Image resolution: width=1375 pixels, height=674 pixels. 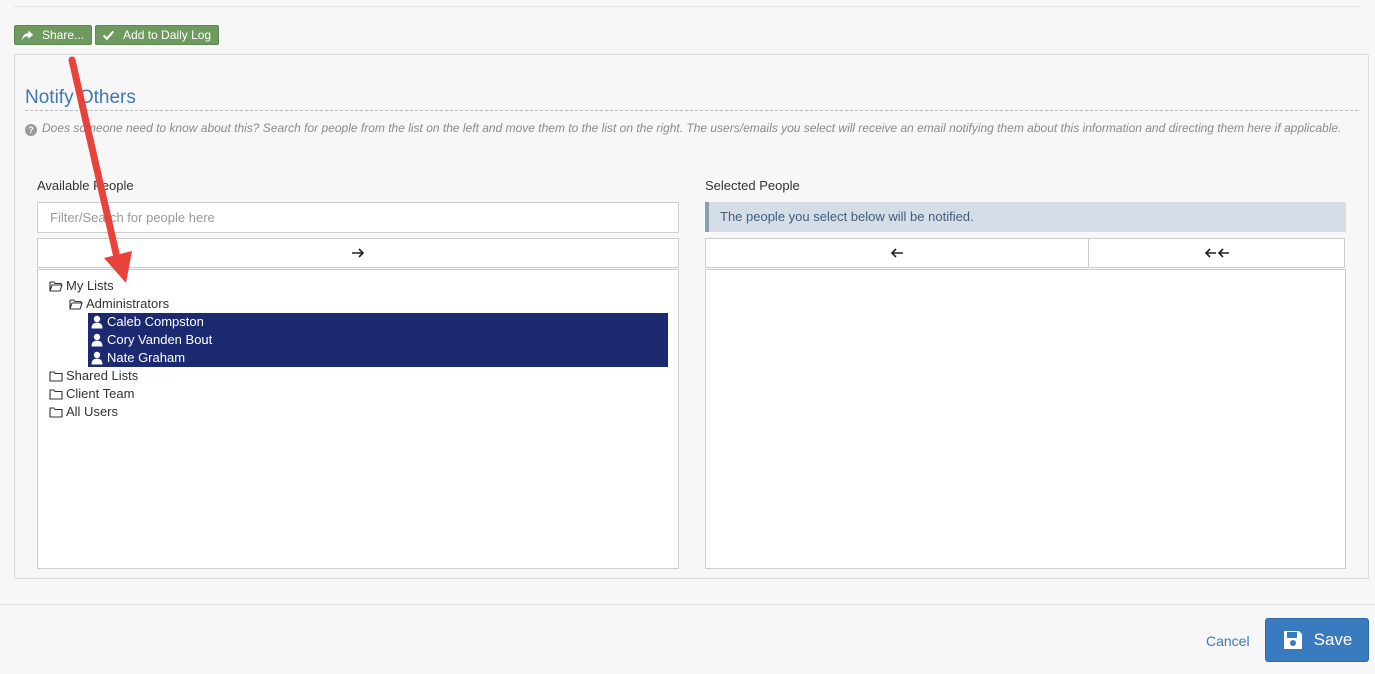 What do you see at coordinates (167, 35) in the screenshot?
I see `daily-log-label: Add to Daily Log` at bounding box center [167, 35].